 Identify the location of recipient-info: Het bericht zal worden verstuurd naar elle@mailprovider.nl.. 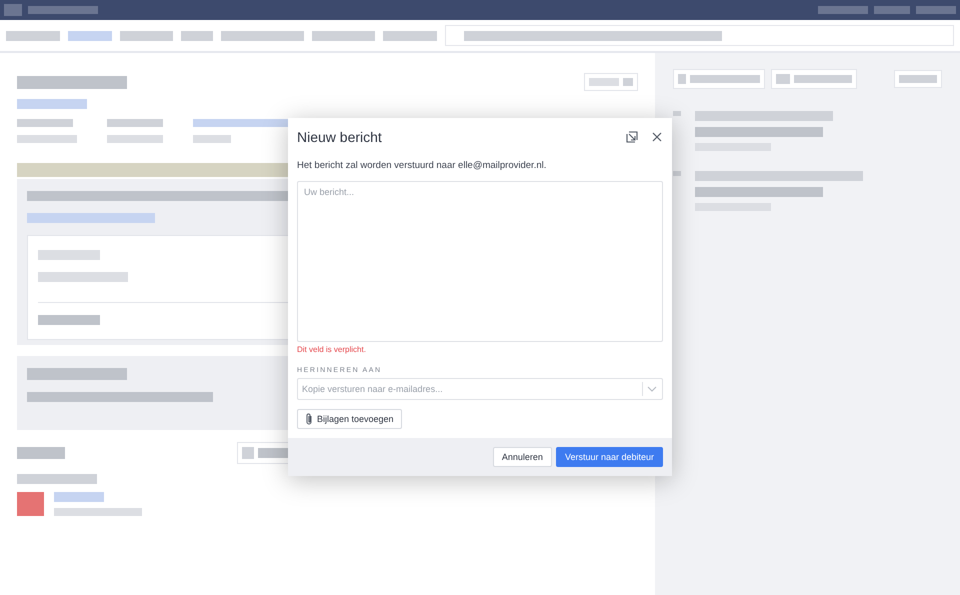
(422, 165).